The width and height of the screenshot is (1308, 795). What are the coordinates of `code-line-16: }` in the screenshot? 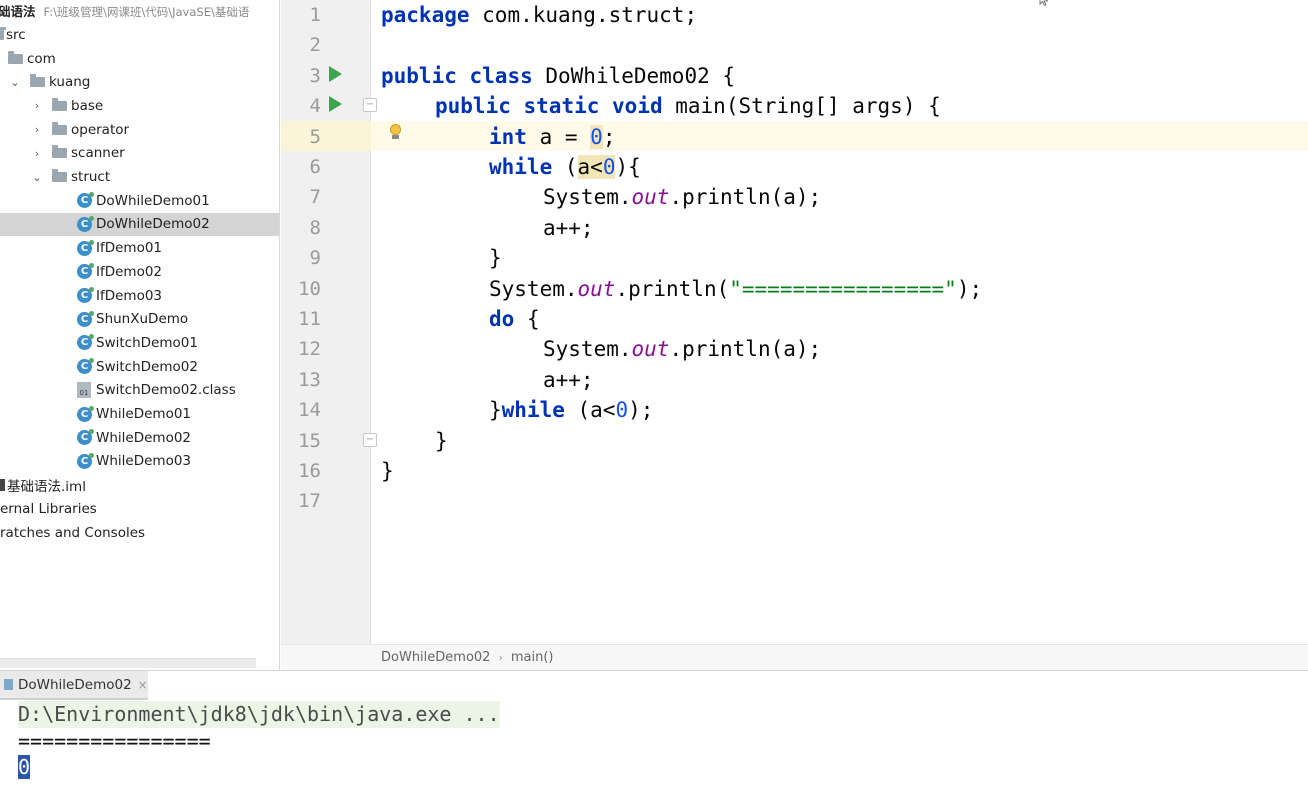 It's located at (387, 471).